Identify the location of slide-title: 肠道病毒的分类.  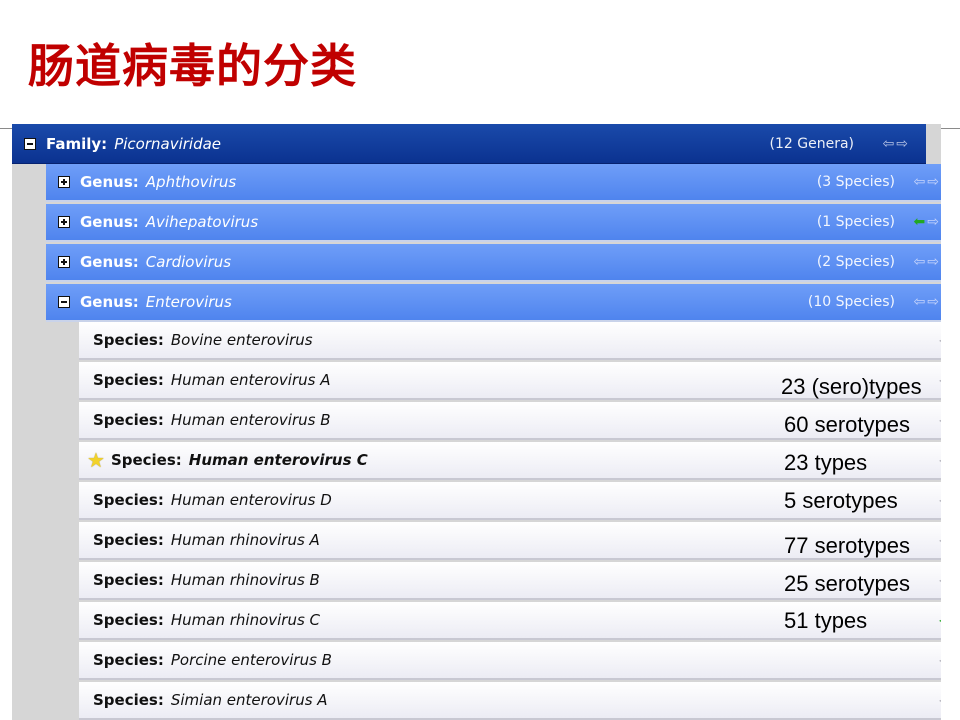
(192, 66).